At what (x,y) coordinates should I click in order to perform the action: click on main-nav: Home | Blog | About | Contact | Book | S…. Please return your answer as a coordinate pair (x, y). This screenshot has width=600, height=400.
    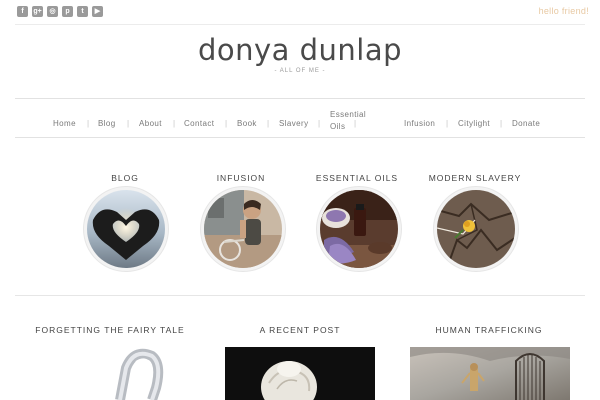
    Looking at the image, I should click on (300, 118).